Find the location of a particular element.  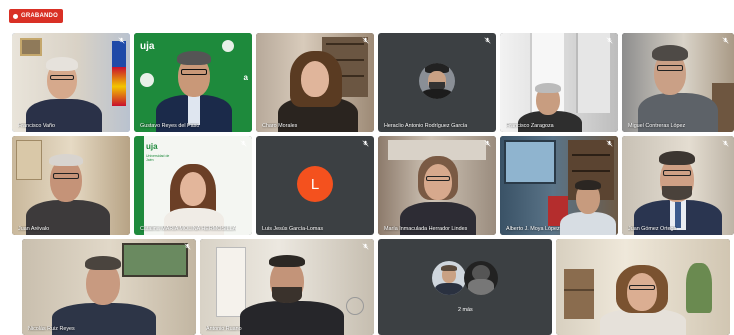

participant-name: Miguel Contreras López is located at coordinates (657, 126).